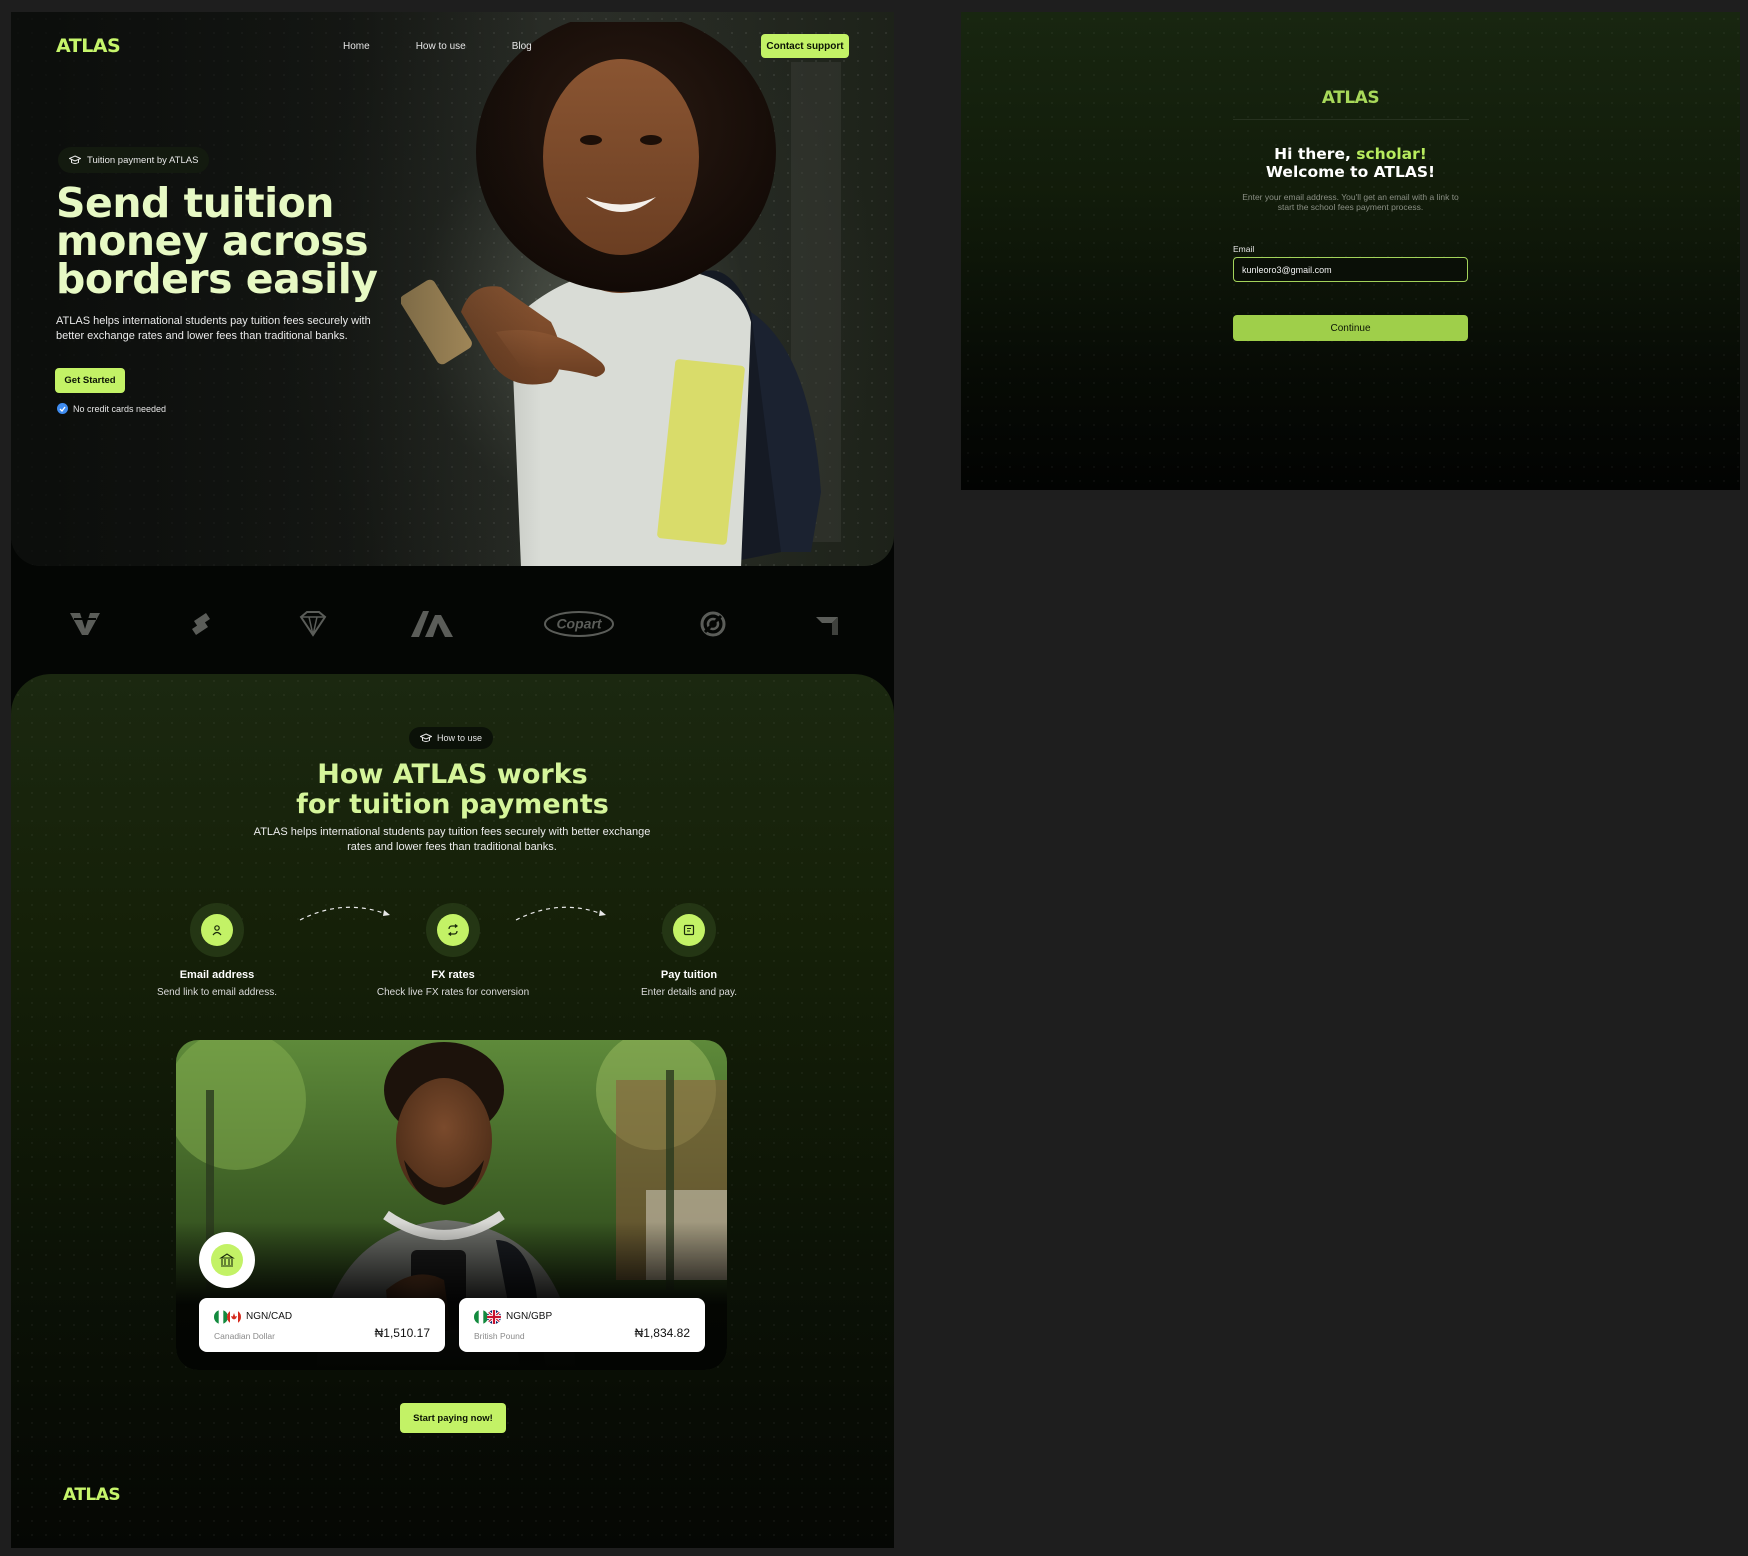  I want to click on greeting-line-2: Welcome to ATLAS!, so click(1350, 172).